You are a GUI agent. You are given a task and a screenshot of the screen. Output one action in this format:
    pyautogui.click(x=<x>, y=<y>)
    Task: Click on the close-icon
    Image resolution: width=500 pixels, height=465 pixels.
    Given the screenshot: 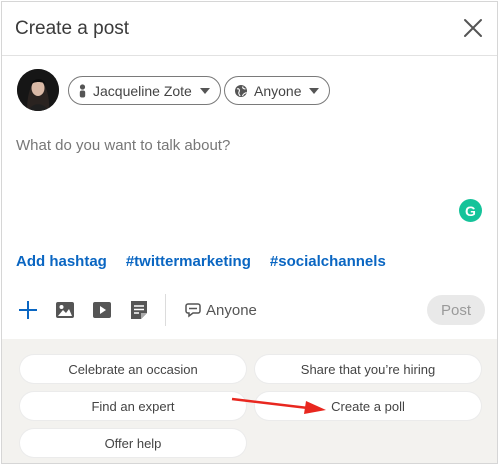 What is the action you would take?
    pyautogui.click(x=473, y=28)
    